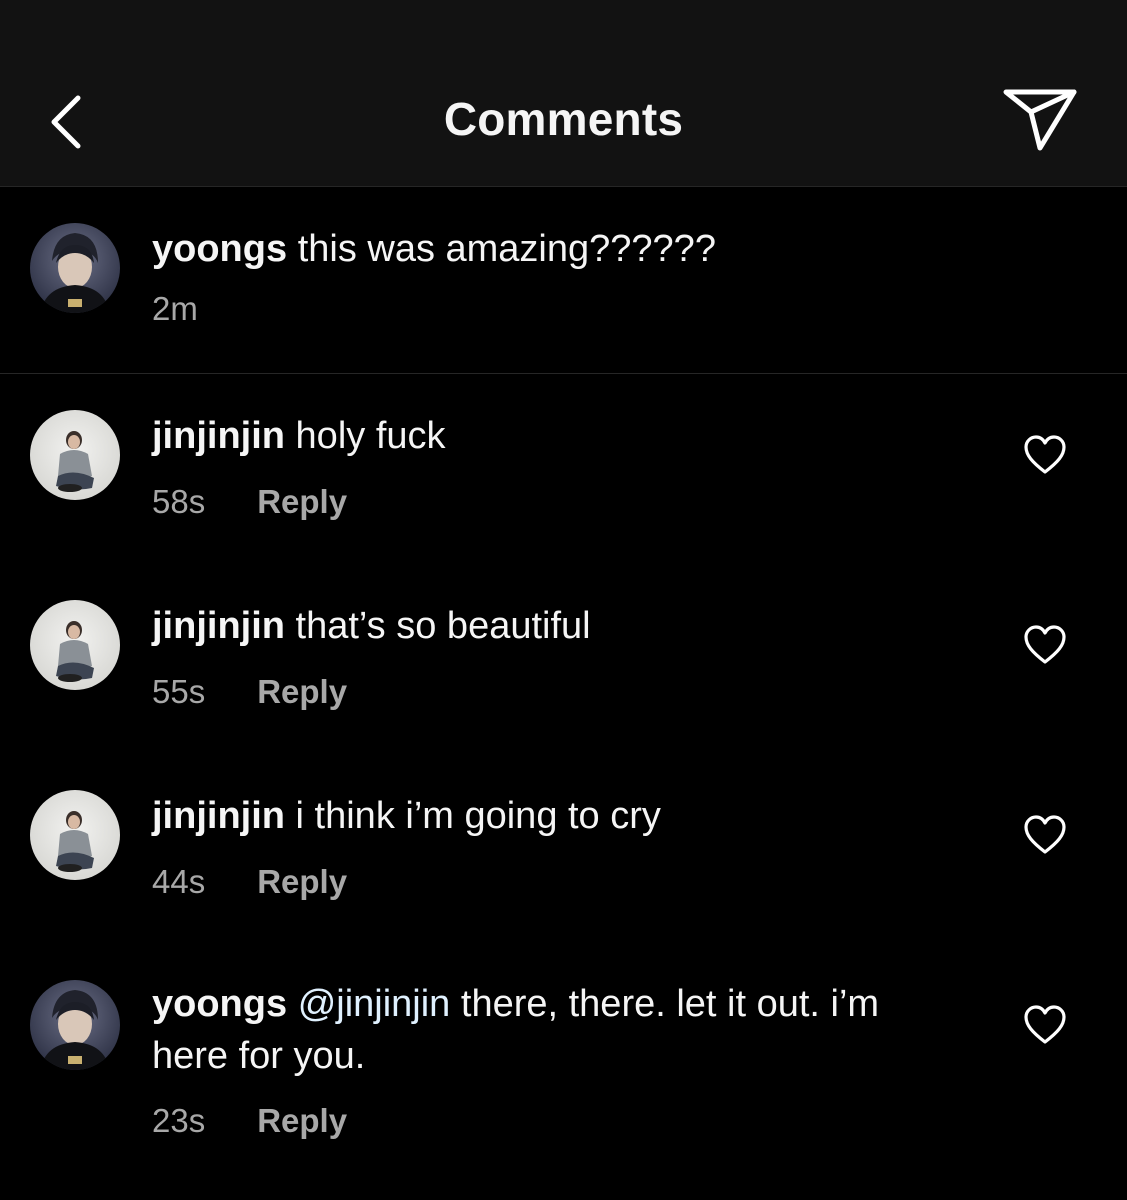 This screenshot has width=1127, height=1200. I want to click on timestamp: 2m, so click(175, 308).